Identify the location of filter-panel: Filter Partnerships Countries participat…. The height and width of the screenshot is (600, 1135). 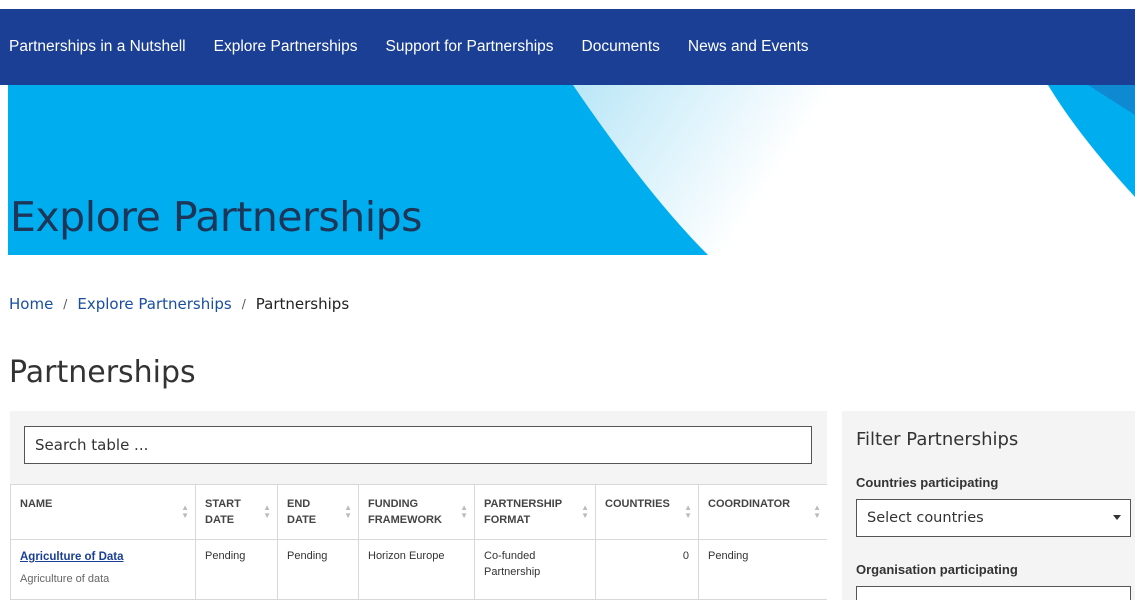
(988, 505).